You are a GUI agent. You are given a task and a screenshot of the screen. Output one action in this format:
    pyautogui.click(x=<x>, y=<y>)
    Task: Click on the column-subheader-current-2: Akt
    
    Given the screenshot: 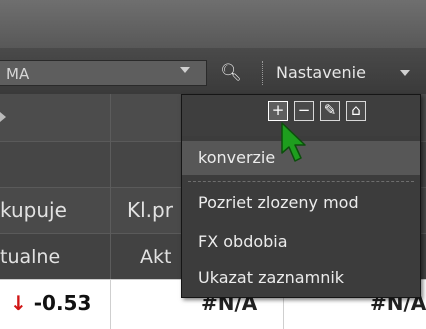 What is the action you would take?
    pyautogui.click(x=156, y=257)
    